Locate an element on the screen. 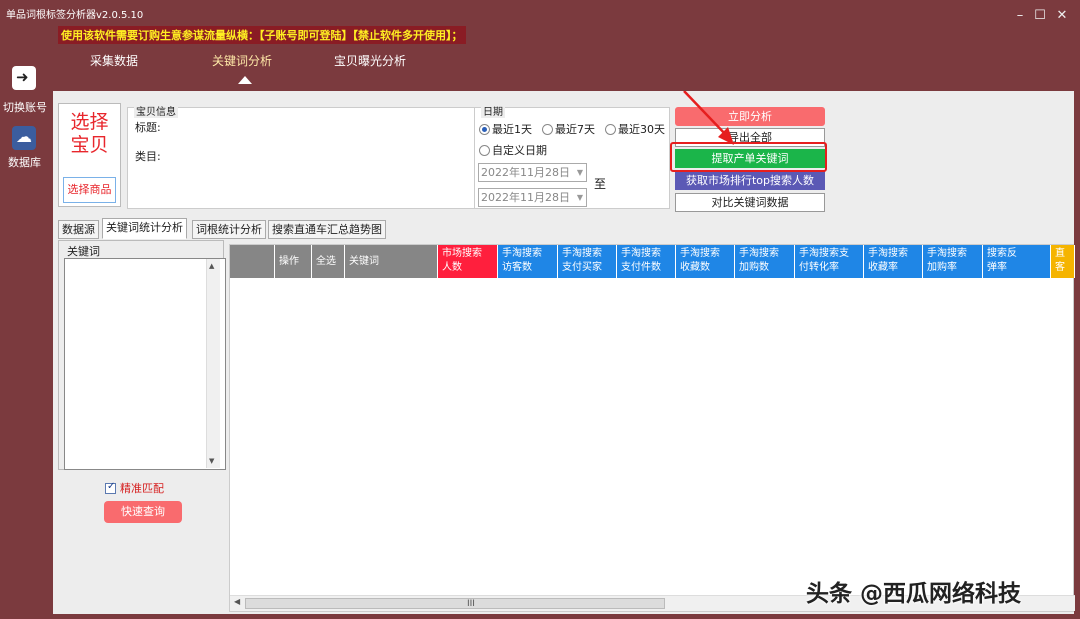 The height and width of the screenshot is (619, 1080). switch-account-icon is located at coordinates (24, 78).